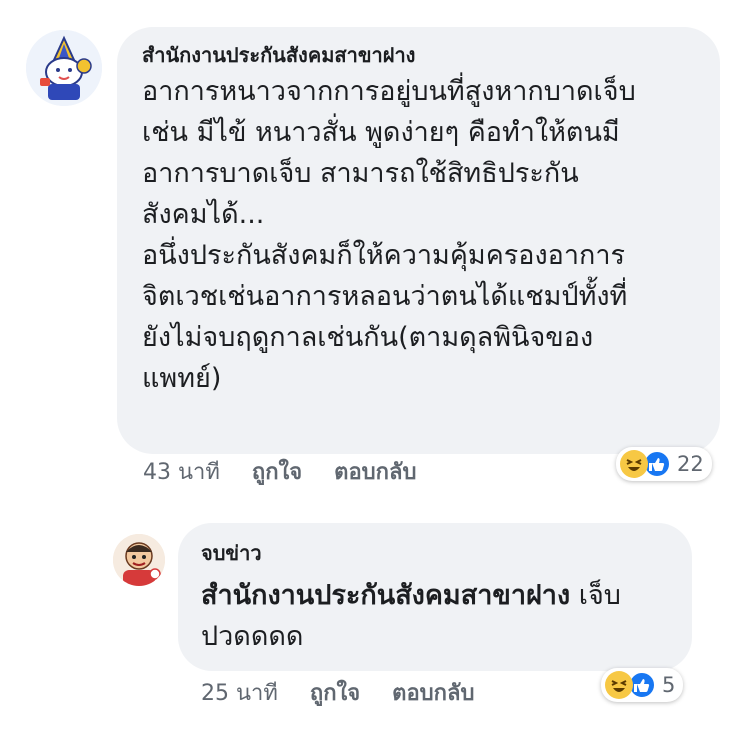 This screenshot has height=738, width=750. I want to click on reply-text: สำนักงานประกันสังคมสาขาฝาง เจ็บ ปวดดดด, so click(446, 616).